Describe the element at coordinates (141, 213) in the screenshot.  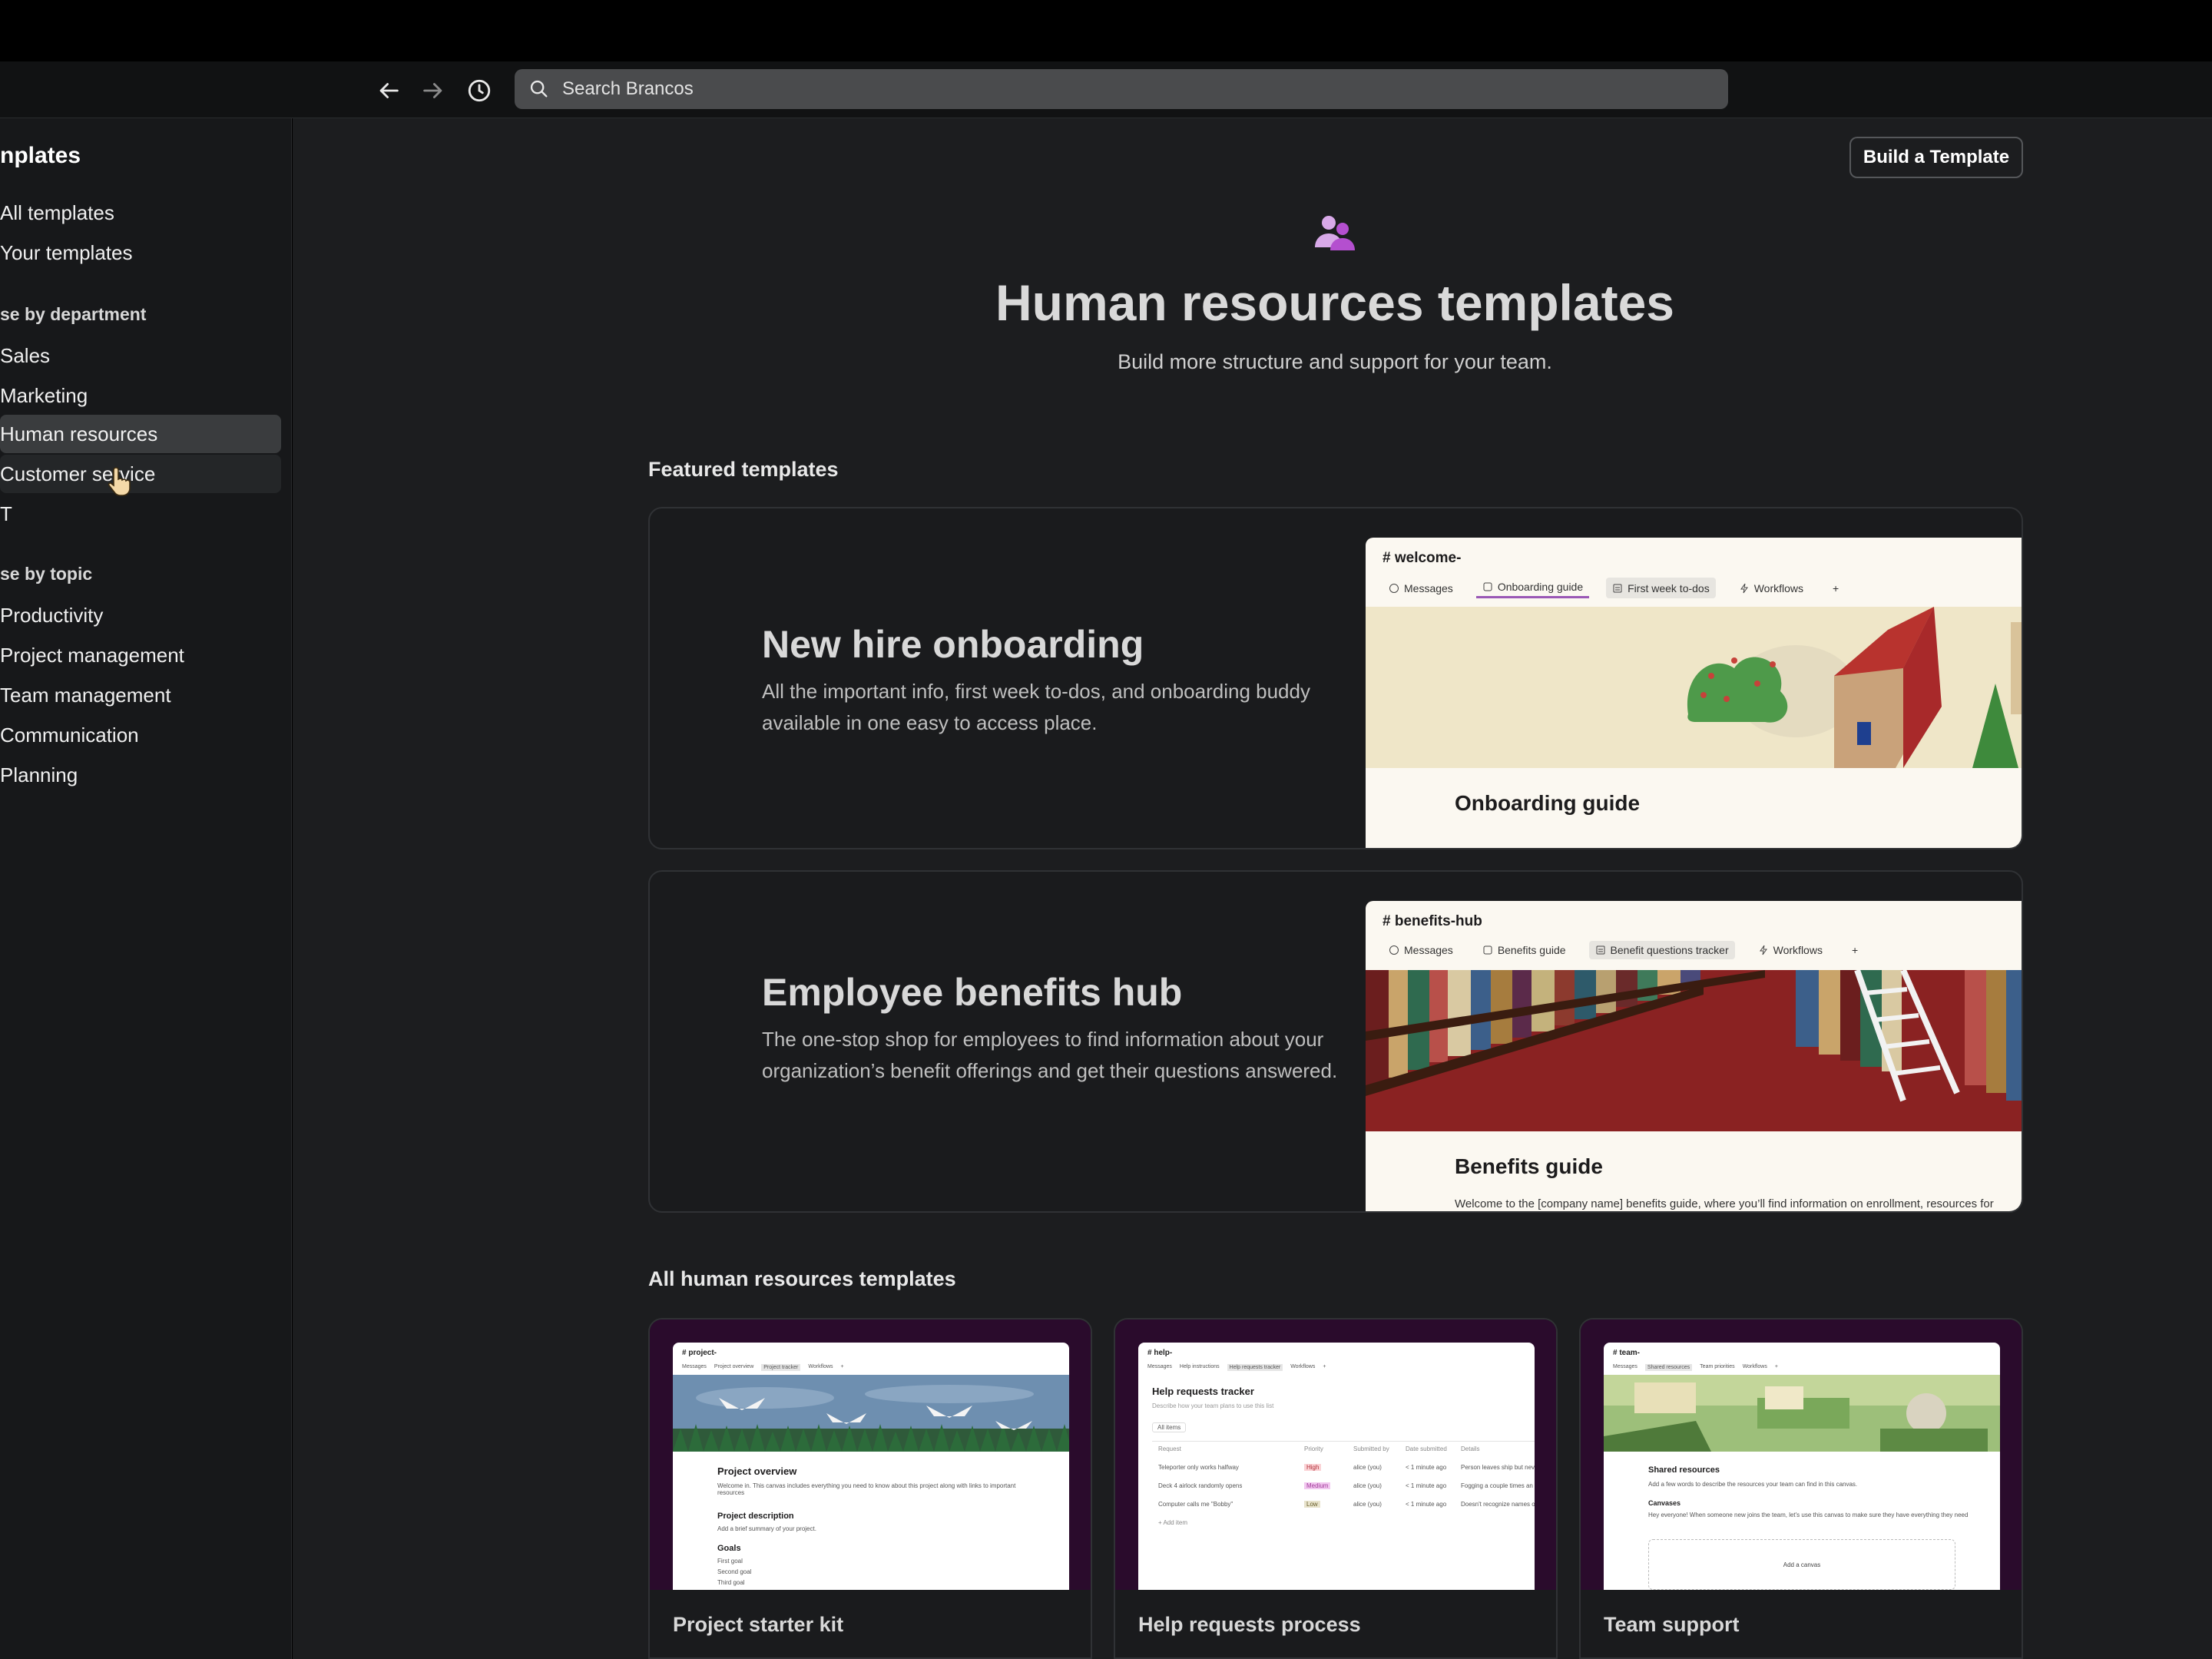
I see `sidebar-item-all-templates: All templates` at that location.